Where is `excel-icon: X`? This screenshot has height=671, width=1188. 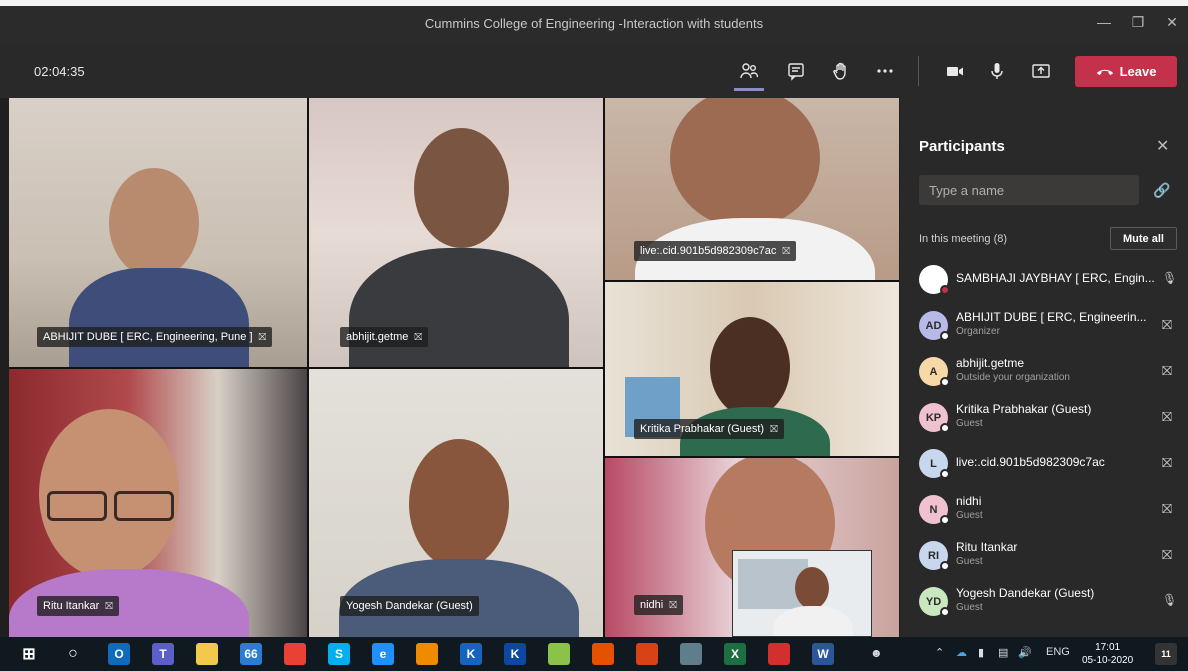 excel-icon: X is located at coordinates (735, 654).